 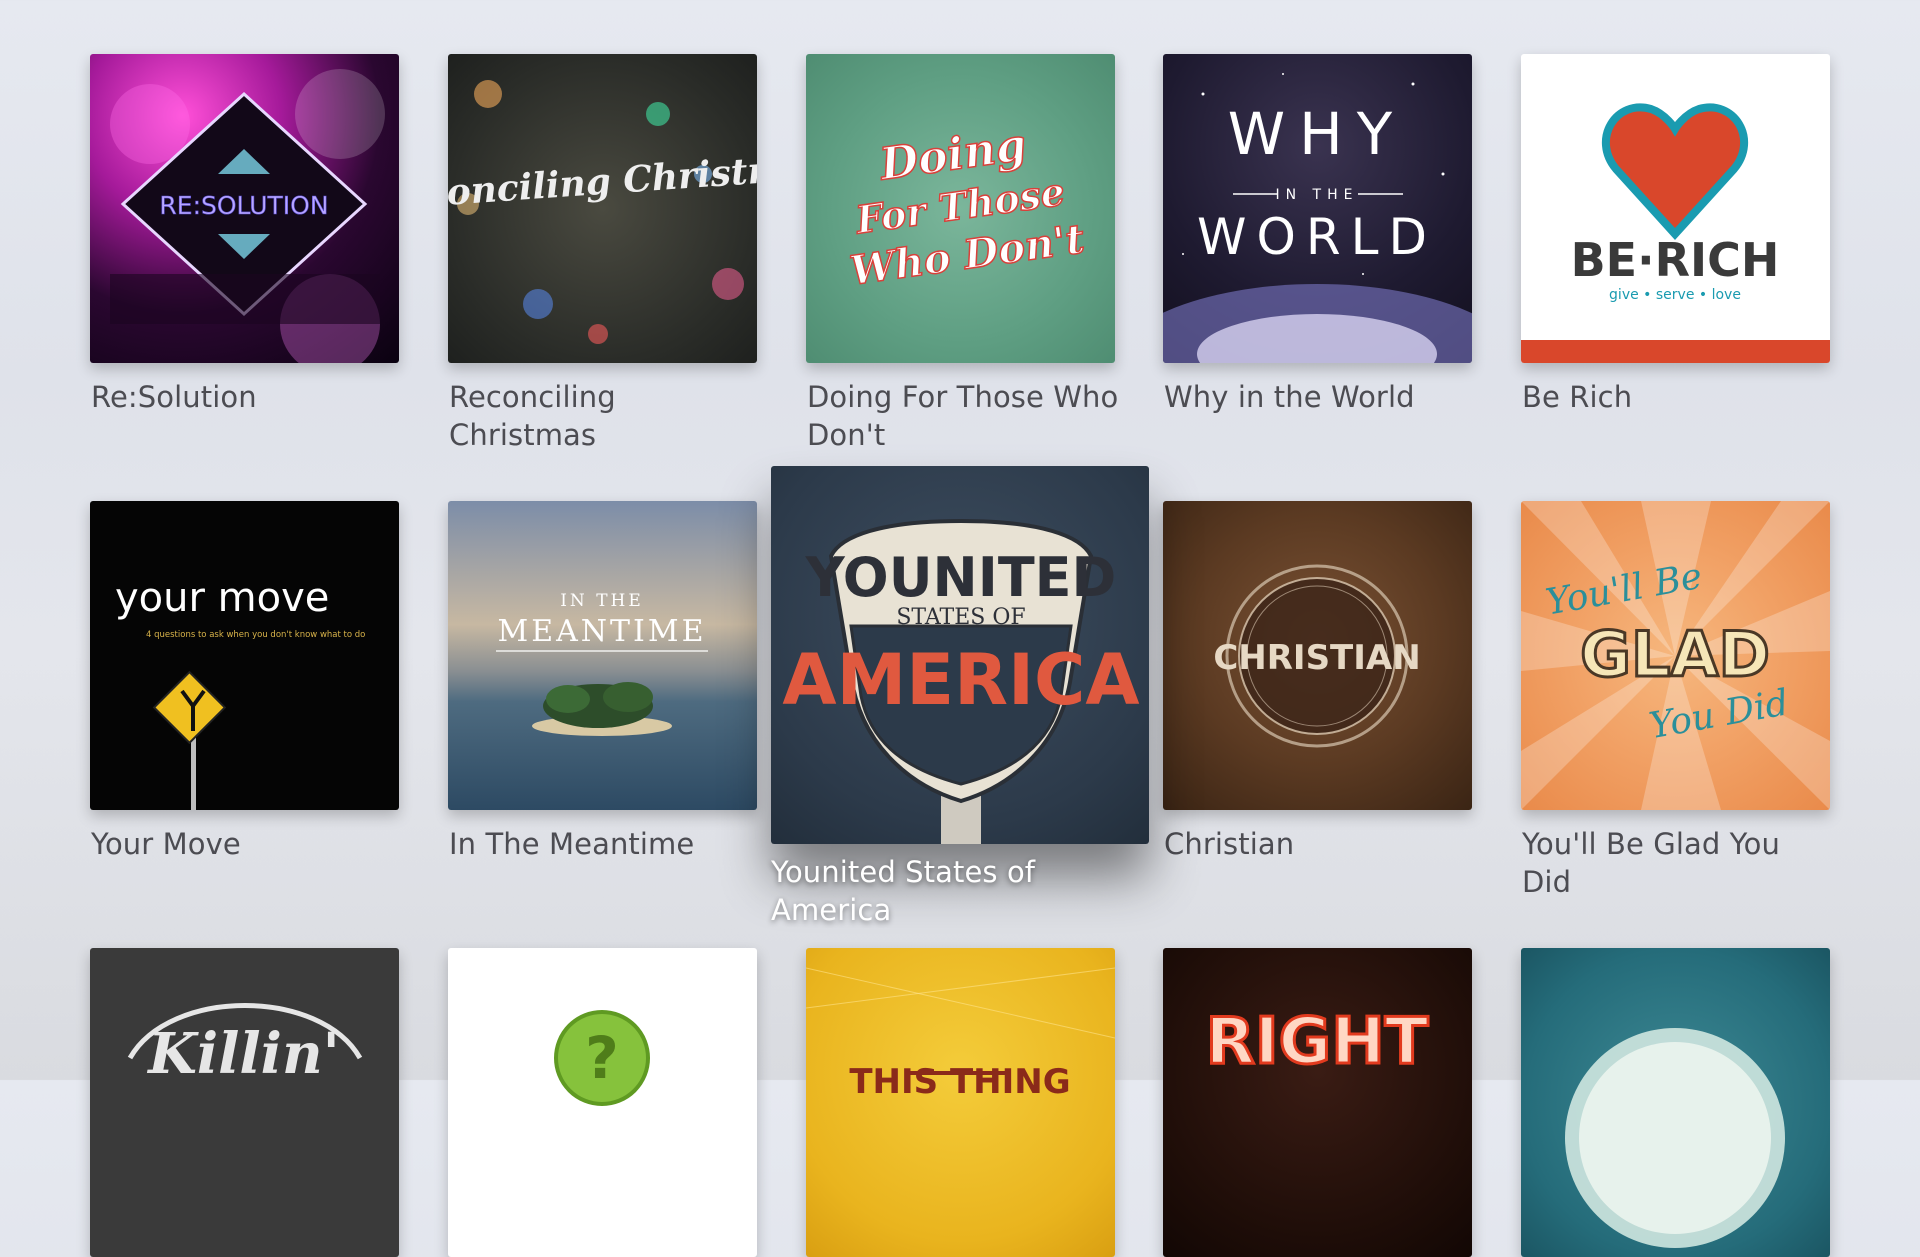 What do you see at coordinates (959, 1082) in the screenshot?
I see `artwork-title-text: THIS THING` at bounding box center [959, 1082].